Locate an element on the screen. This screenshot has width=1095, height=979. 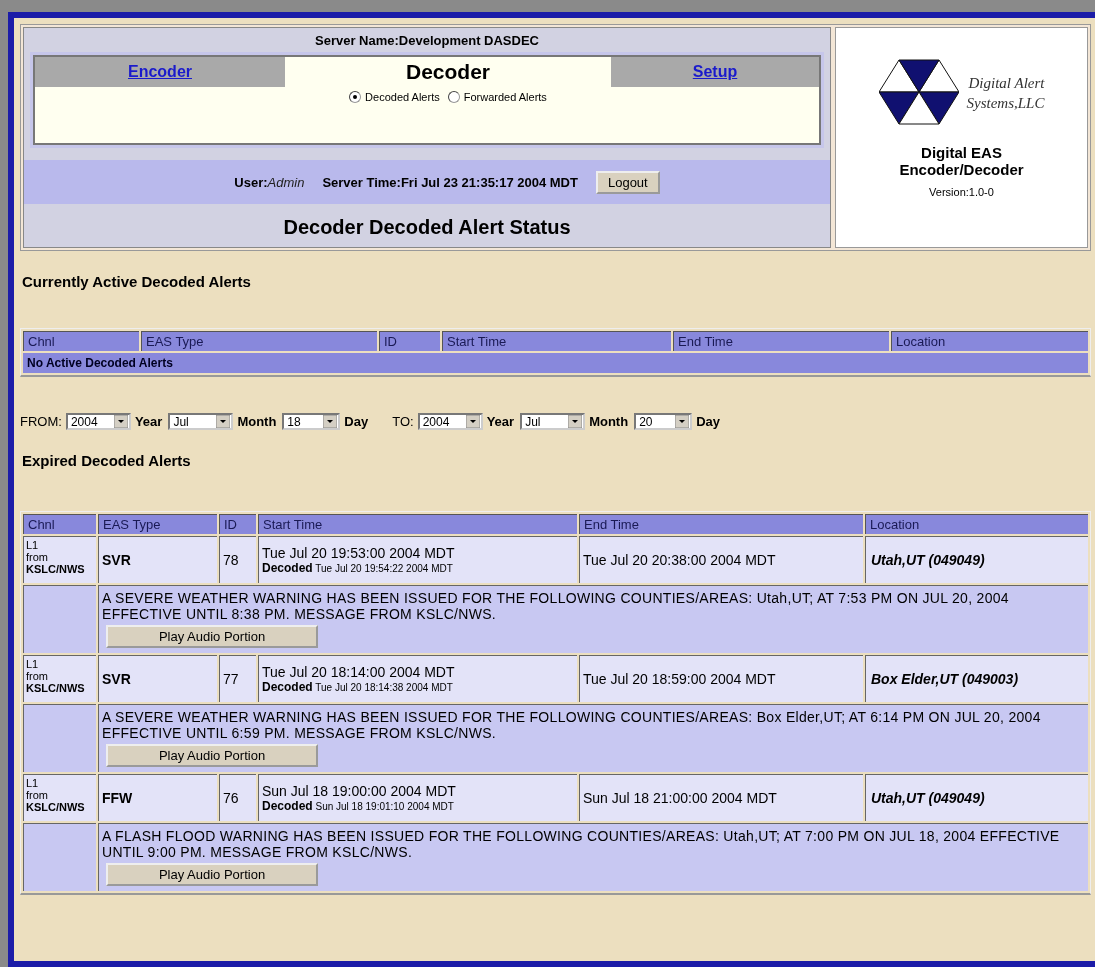
end-time-cell: Tue Jul 20 20:38:00 2004 MDT is located at coordinates (721, 559).